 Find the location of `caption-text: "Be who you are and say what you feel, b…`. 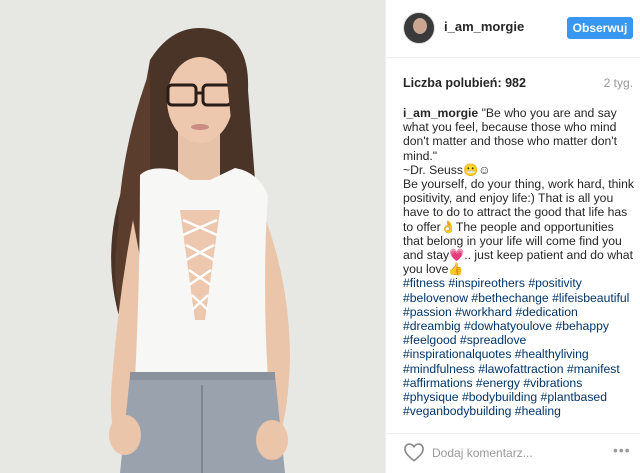

caption-text: "Be who you are and say what you feel, b… is located at coordinates (519, 191).